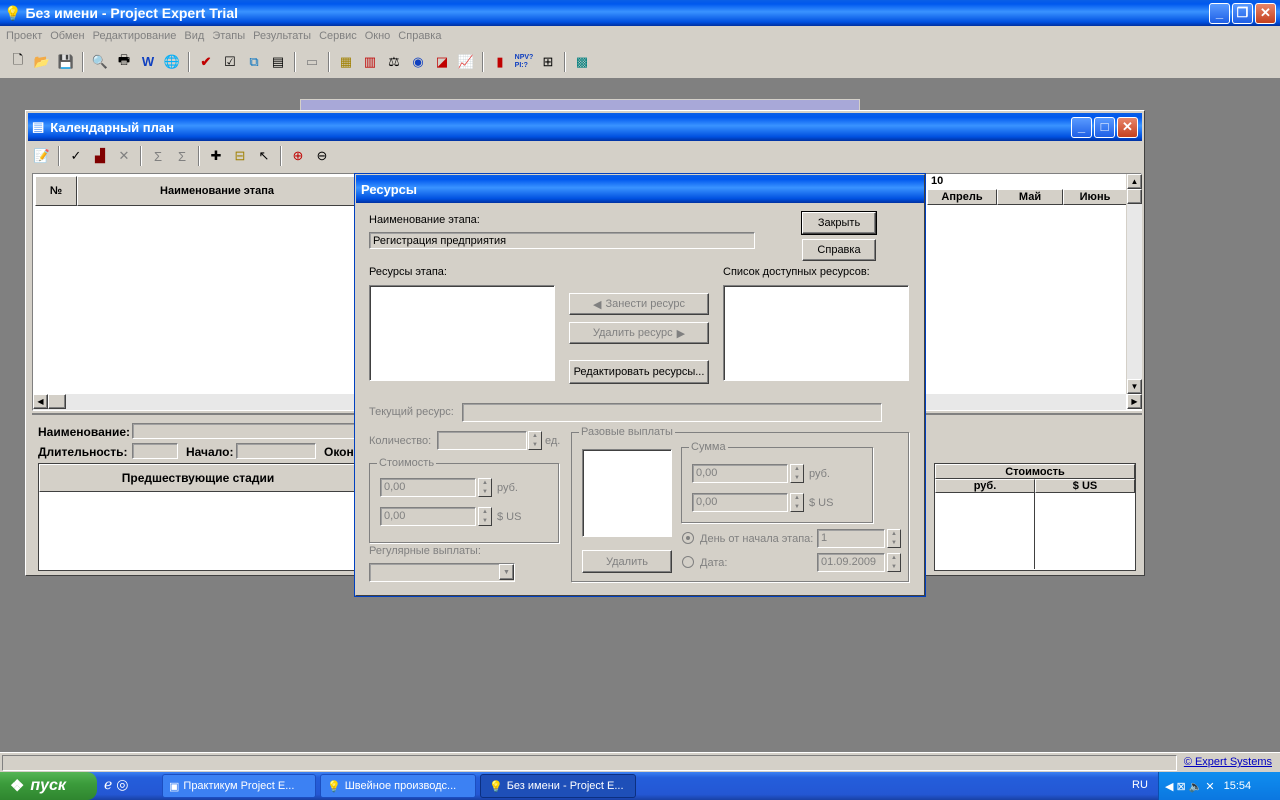  What do you see at coordinates (66, 62) in the screenshot?
I see `save-icon: 💾` at bounding box center [66, 62].